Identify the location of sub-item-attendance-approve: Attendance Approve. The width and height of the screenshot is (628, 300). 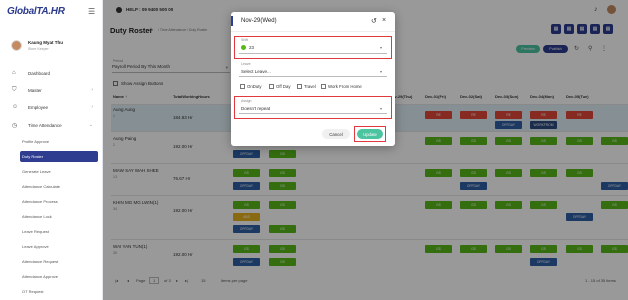
(61, 276).